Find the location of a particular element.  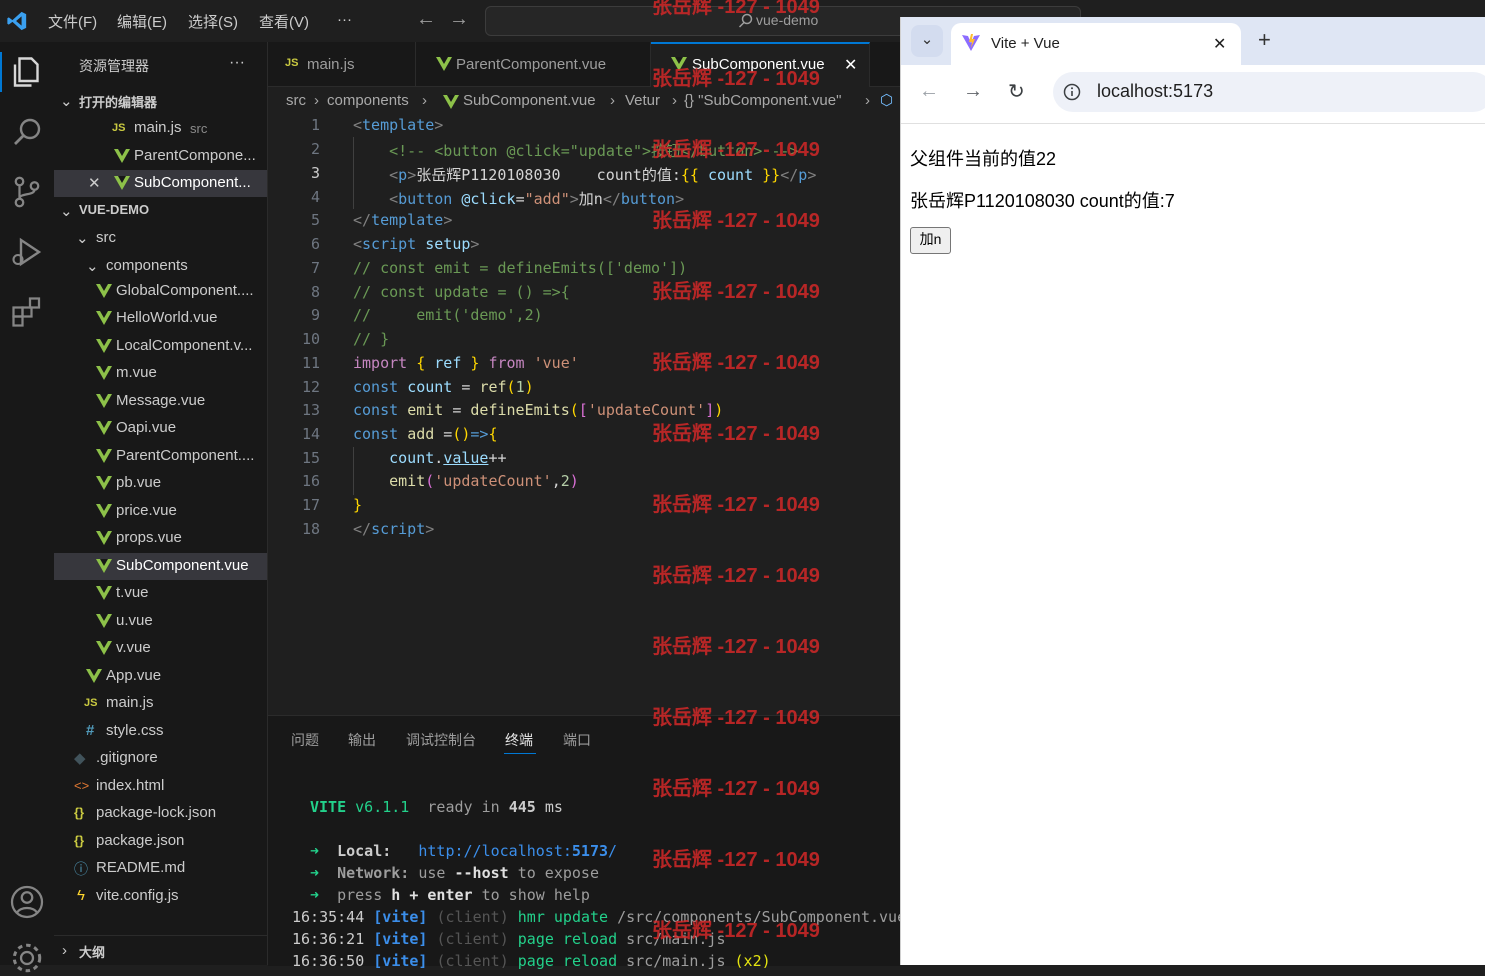

file-item: t.vue is located at coordinates (160, 593).